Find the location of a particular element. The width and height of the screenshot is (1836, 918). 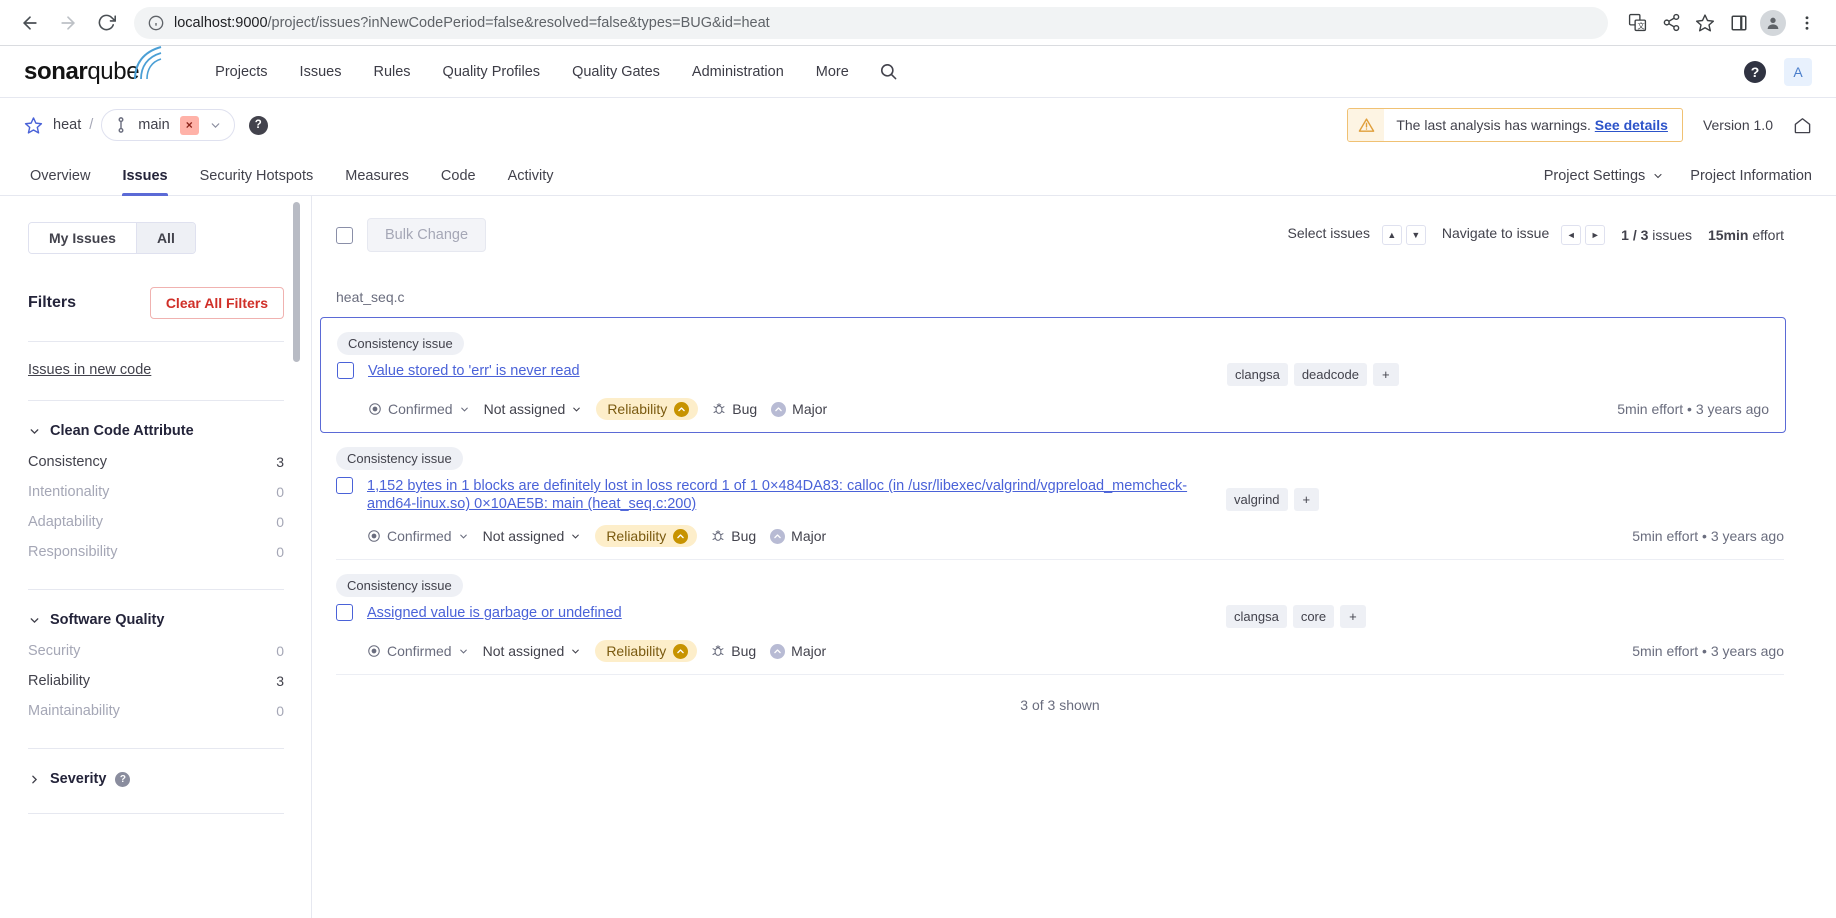

effort-unit: effort is located at coordinates (1766, 235).